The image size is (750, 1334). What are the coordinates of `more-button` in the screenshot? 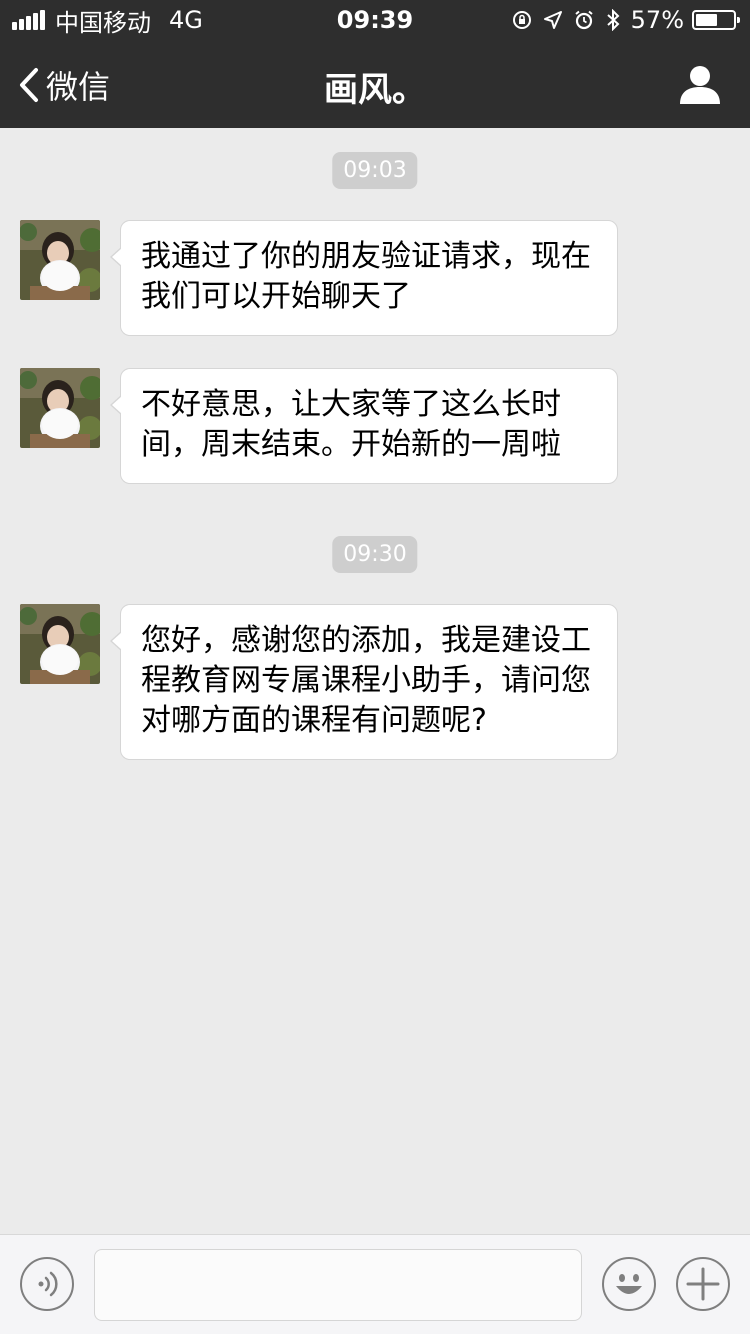 It's located at (703, 1284).